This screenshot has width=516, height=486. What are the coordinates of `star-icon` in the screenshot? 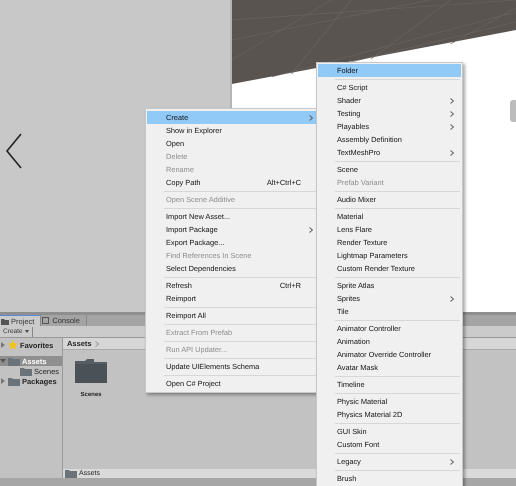 It's located at (13, 345).